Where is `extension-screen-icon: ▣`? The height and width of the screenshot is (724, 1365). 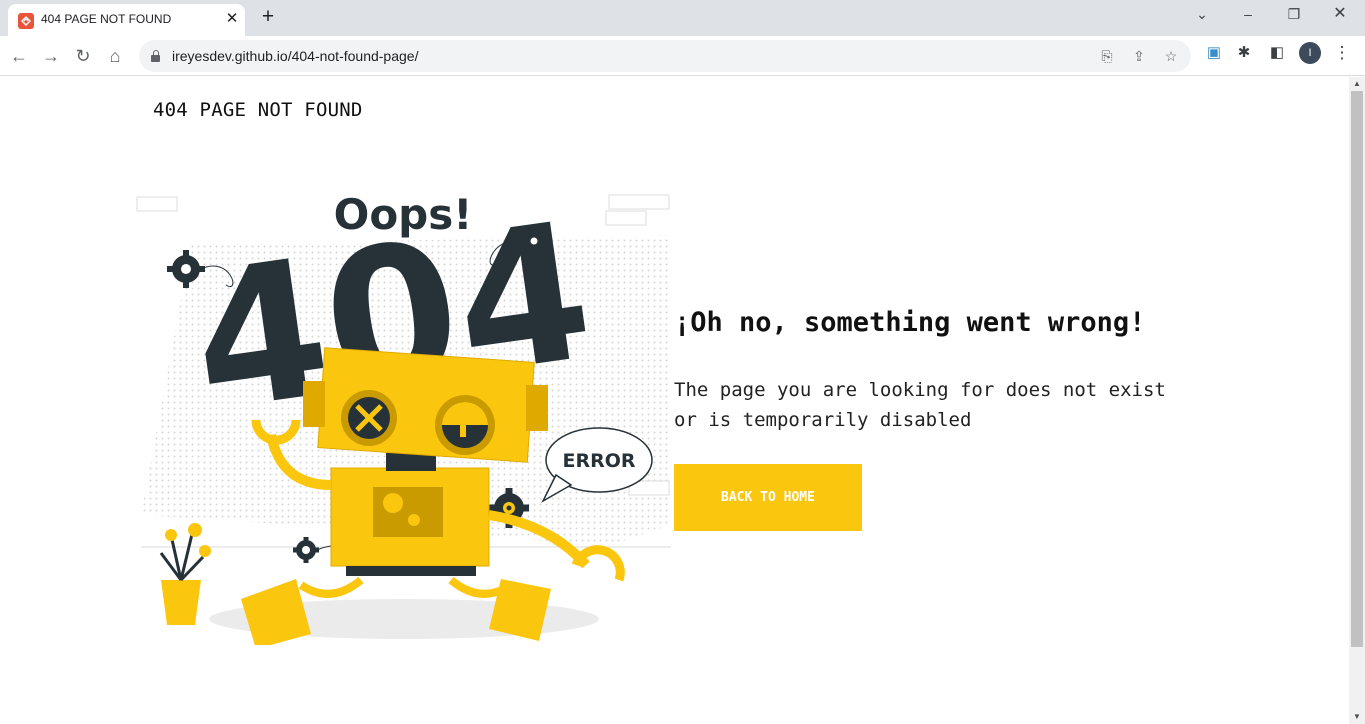
extension-screen-icon: ▣ is located at coordinates (1214, 53).